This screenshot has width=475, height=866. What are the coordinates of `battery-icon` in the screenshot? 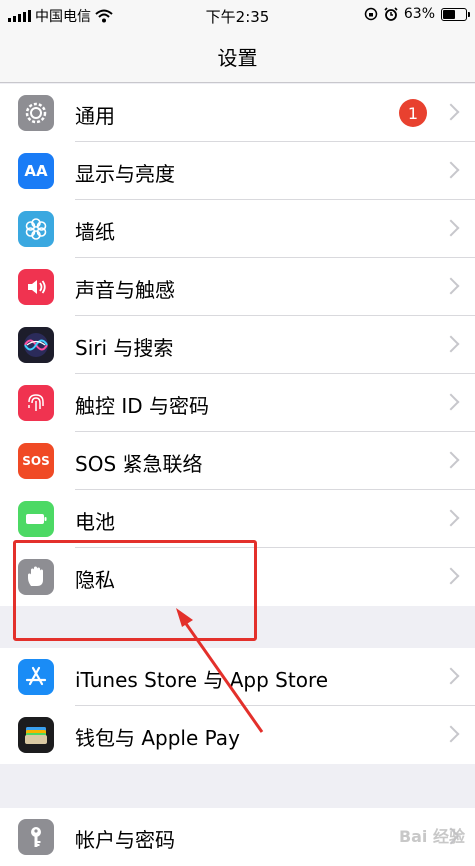 It's located at (36, 519).